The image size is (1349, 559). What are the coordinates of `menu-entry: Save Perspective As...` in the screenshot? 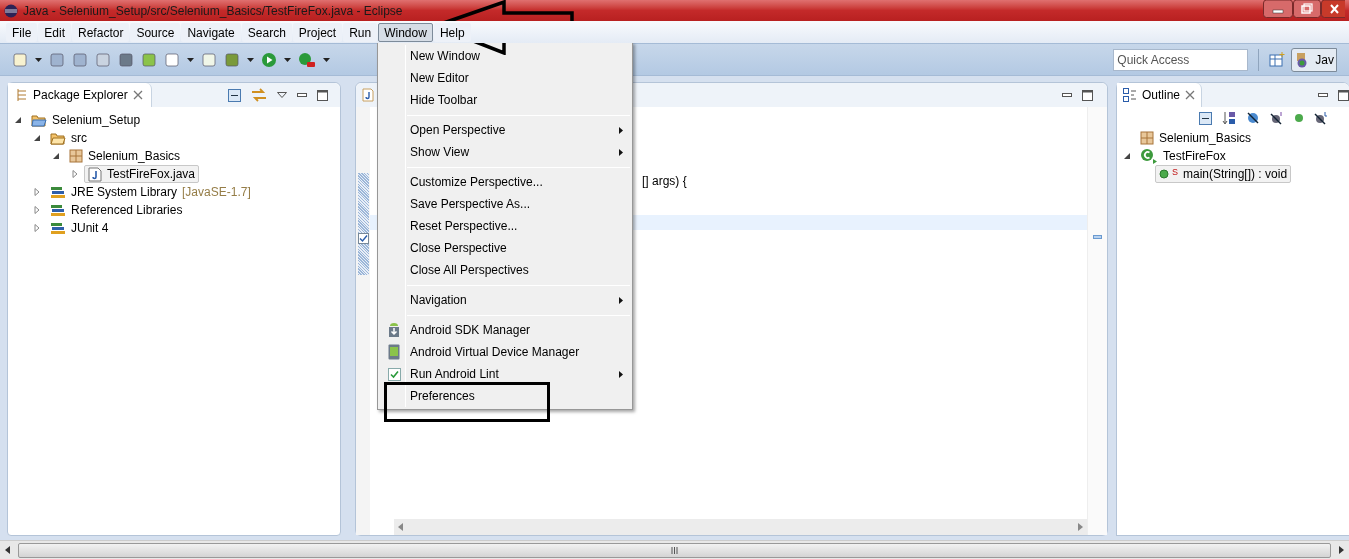 It's located at (470, 204).